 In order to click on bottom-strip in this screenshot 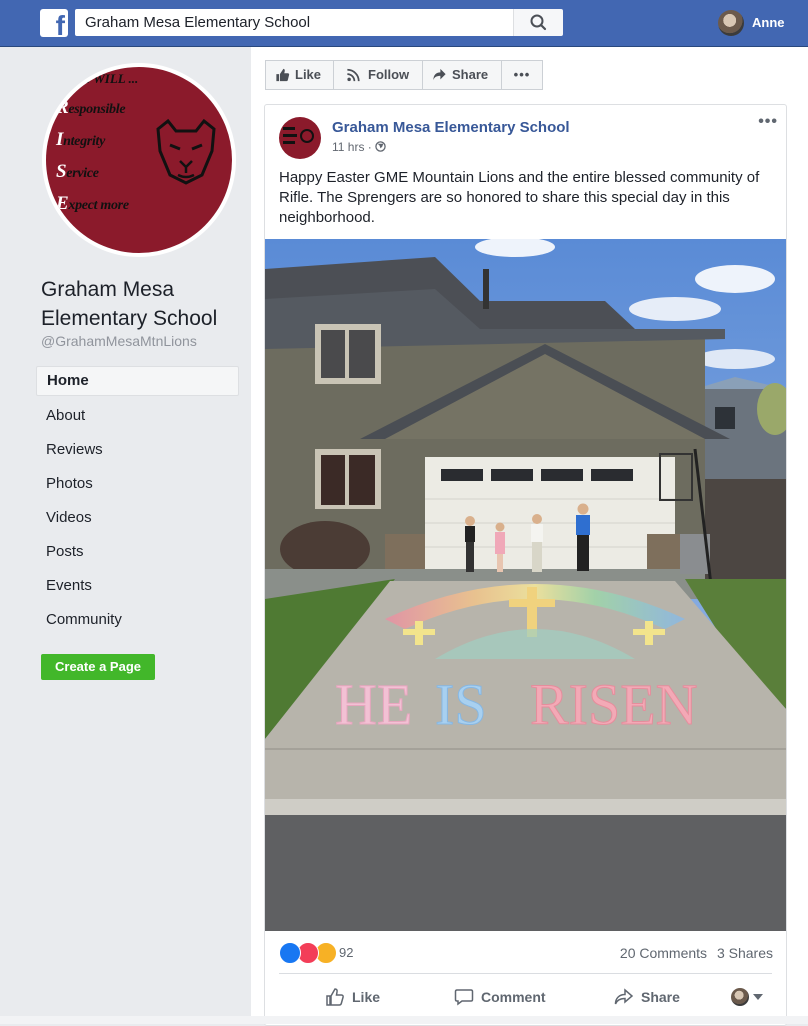, I will do `click(404, 1020)`.